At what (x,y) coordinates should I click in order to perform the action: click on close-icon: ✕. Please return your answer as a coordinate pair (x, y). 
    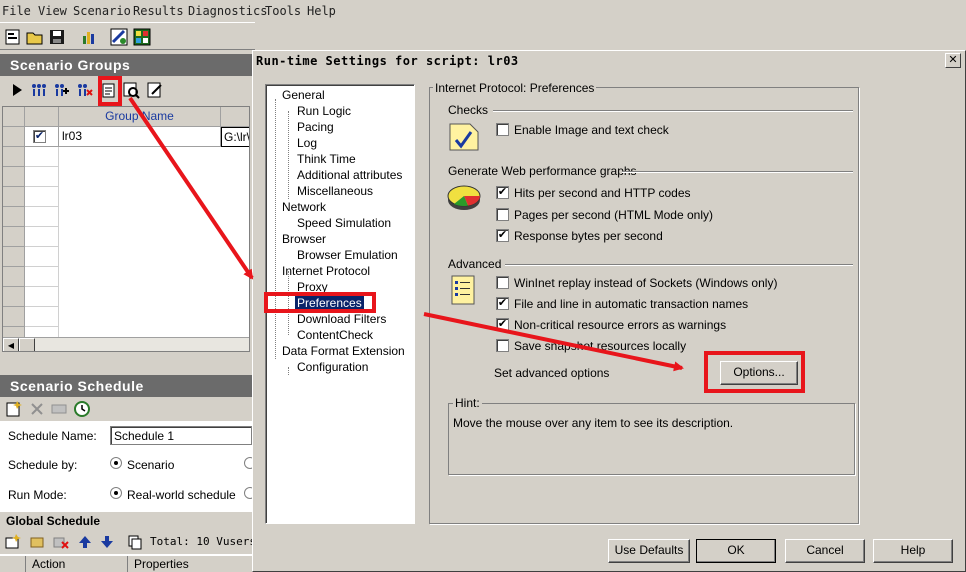
    Looking at the image, I should click on (953, 60).